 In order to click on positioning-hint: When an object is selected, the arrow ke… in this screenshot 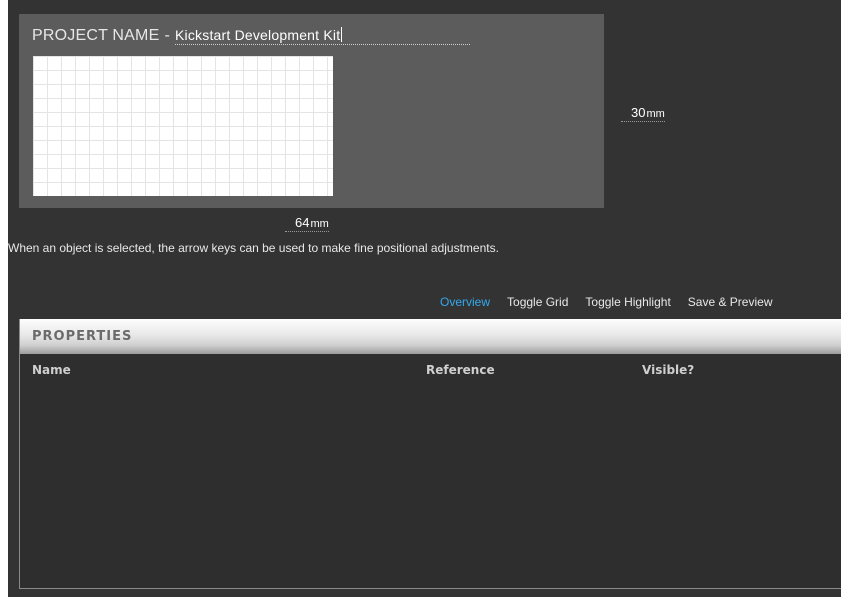, I will do `click(253, 248)`.